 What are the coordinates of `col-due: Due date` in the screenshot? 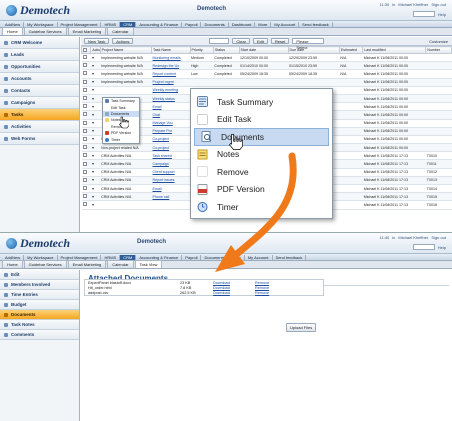 It's located at (313, 50).